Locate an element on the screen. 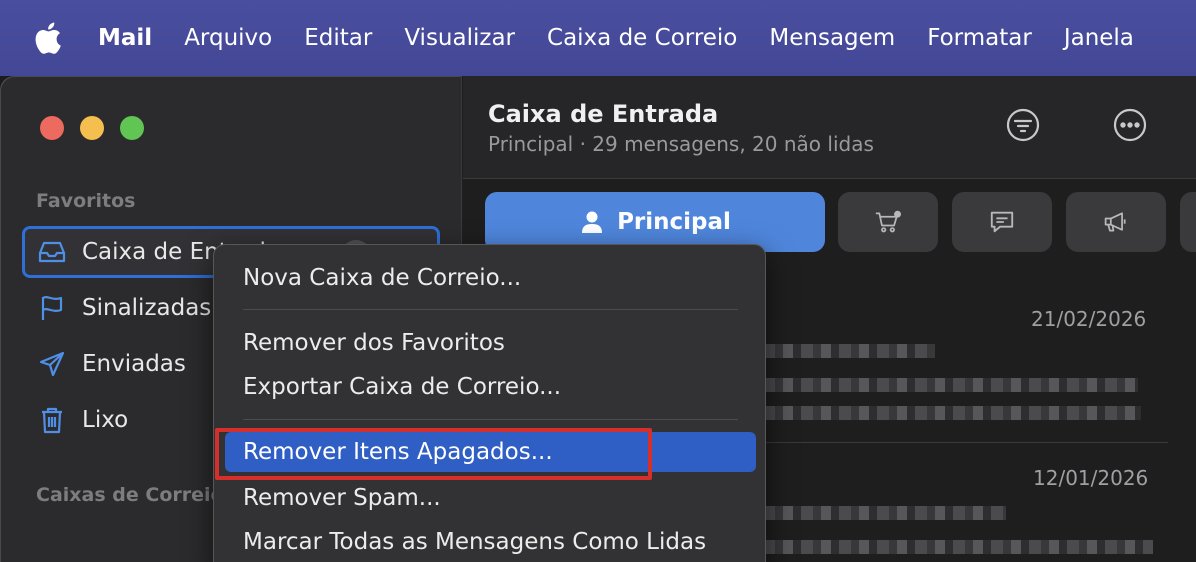  sidebar-item-label: Sinalizadas is located at coordinates (147, 308).